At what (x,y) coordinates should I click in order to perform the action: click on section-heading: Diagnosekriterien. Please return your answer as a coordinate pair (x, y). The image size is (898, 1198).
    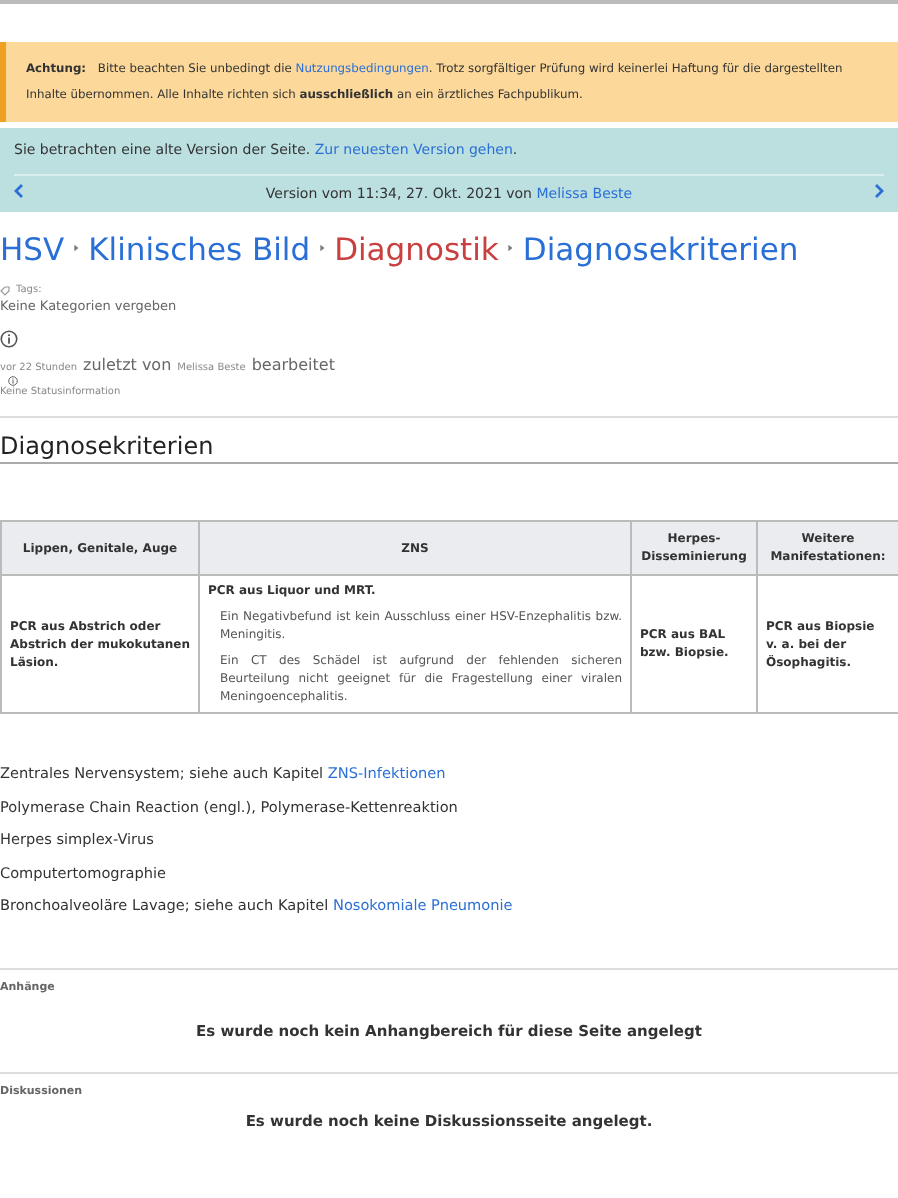
    Looking at the image, I should click on (449, 448).